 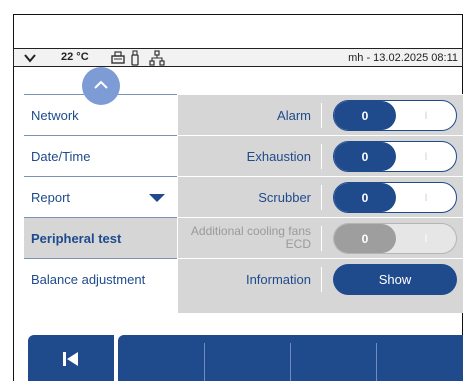 I want to click on menu-item-peripheral-test: Peripheral test, so click(x=100, y=237).